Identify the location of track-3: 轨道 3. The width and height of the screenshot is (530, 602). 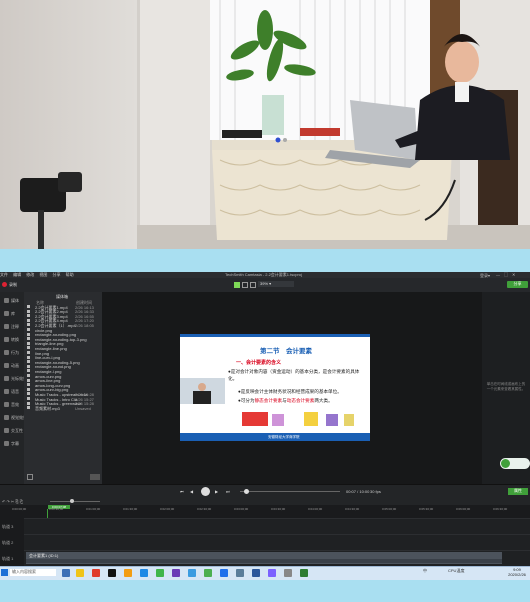
(266, 526).